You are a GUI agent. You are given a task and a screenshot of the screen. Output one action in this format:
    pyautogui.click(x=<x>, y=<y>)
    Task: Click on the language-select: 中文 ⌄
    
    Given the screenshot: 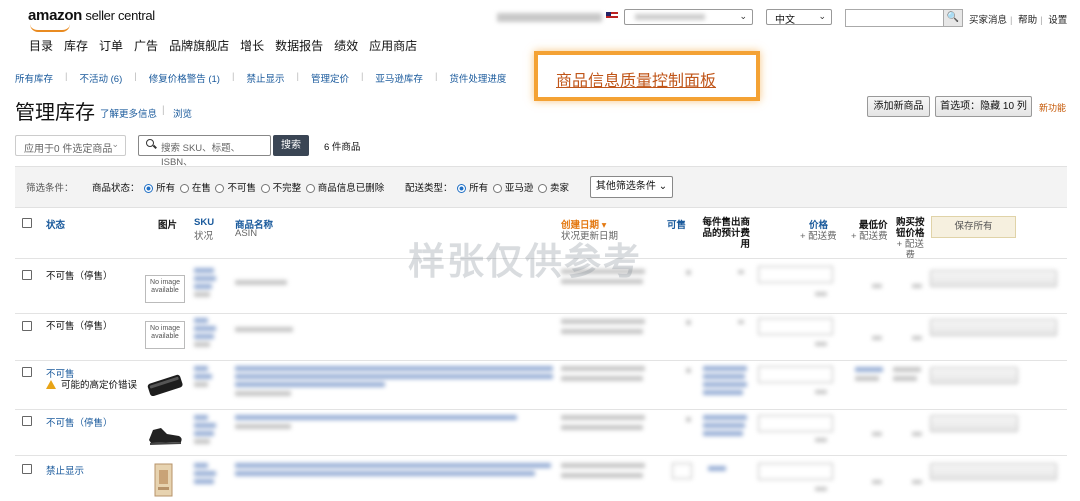 What is the action you would take?
    pyautogui.click(x=799, y=17)
    